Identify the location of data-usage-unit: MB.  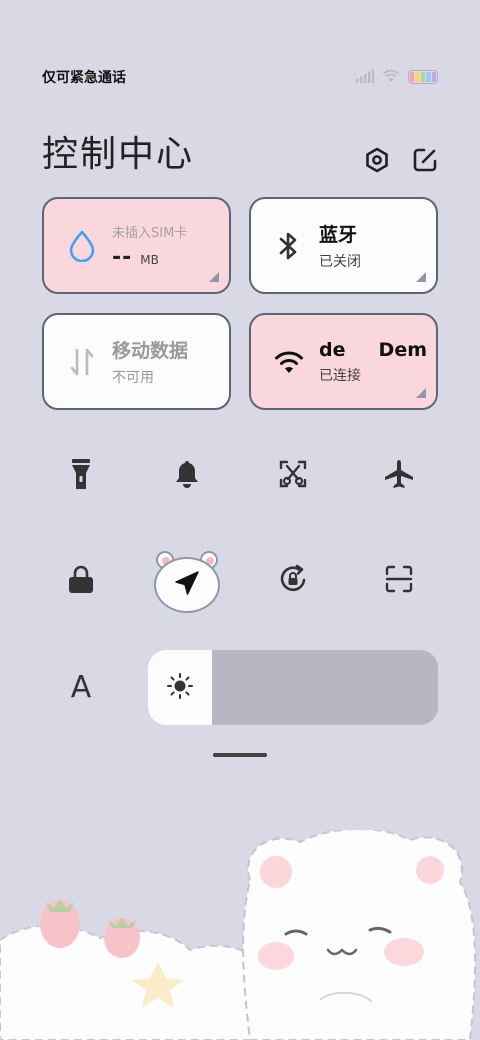
(149, 259).